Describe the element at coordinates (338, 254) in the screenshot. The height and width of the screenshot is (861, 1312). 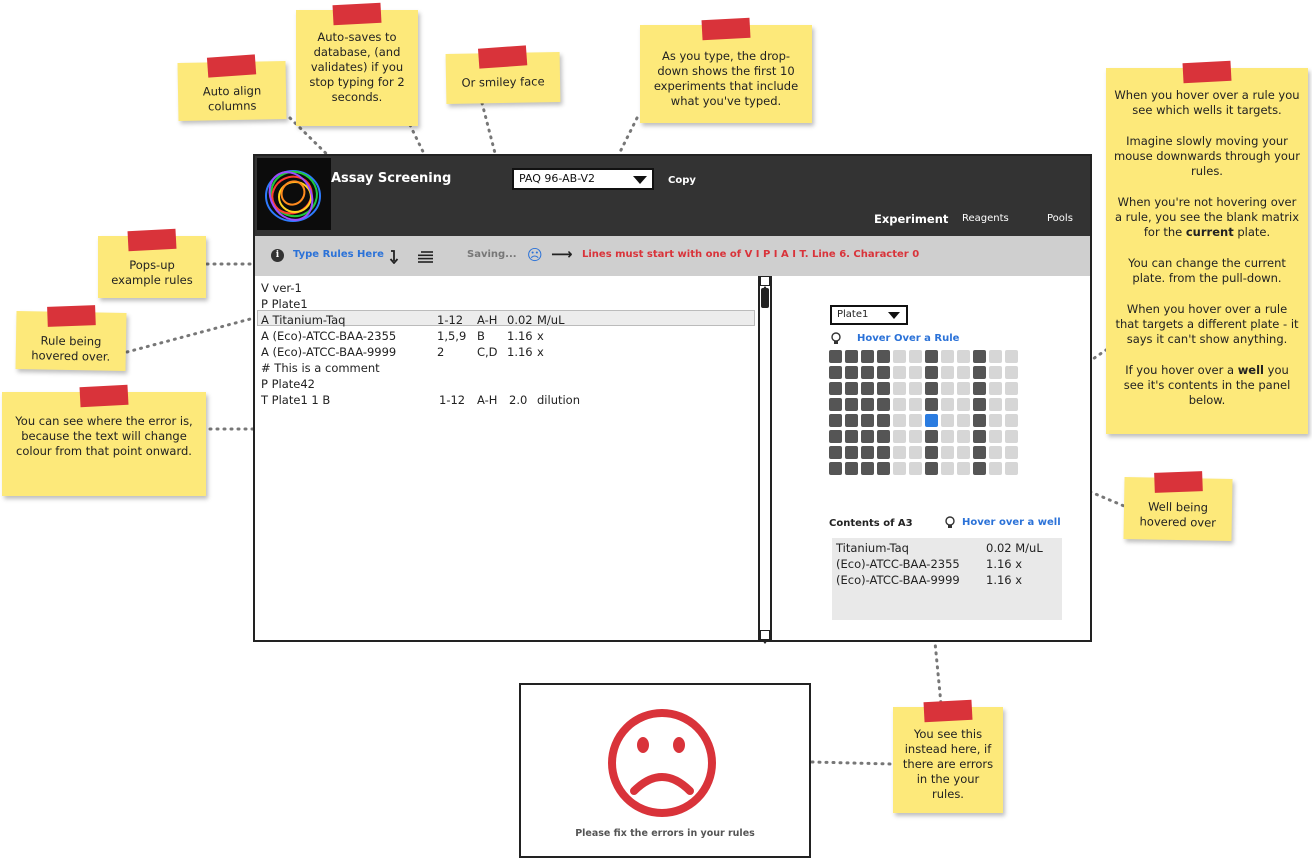
I see `type-rules-link: Type Rules Here` at that location.